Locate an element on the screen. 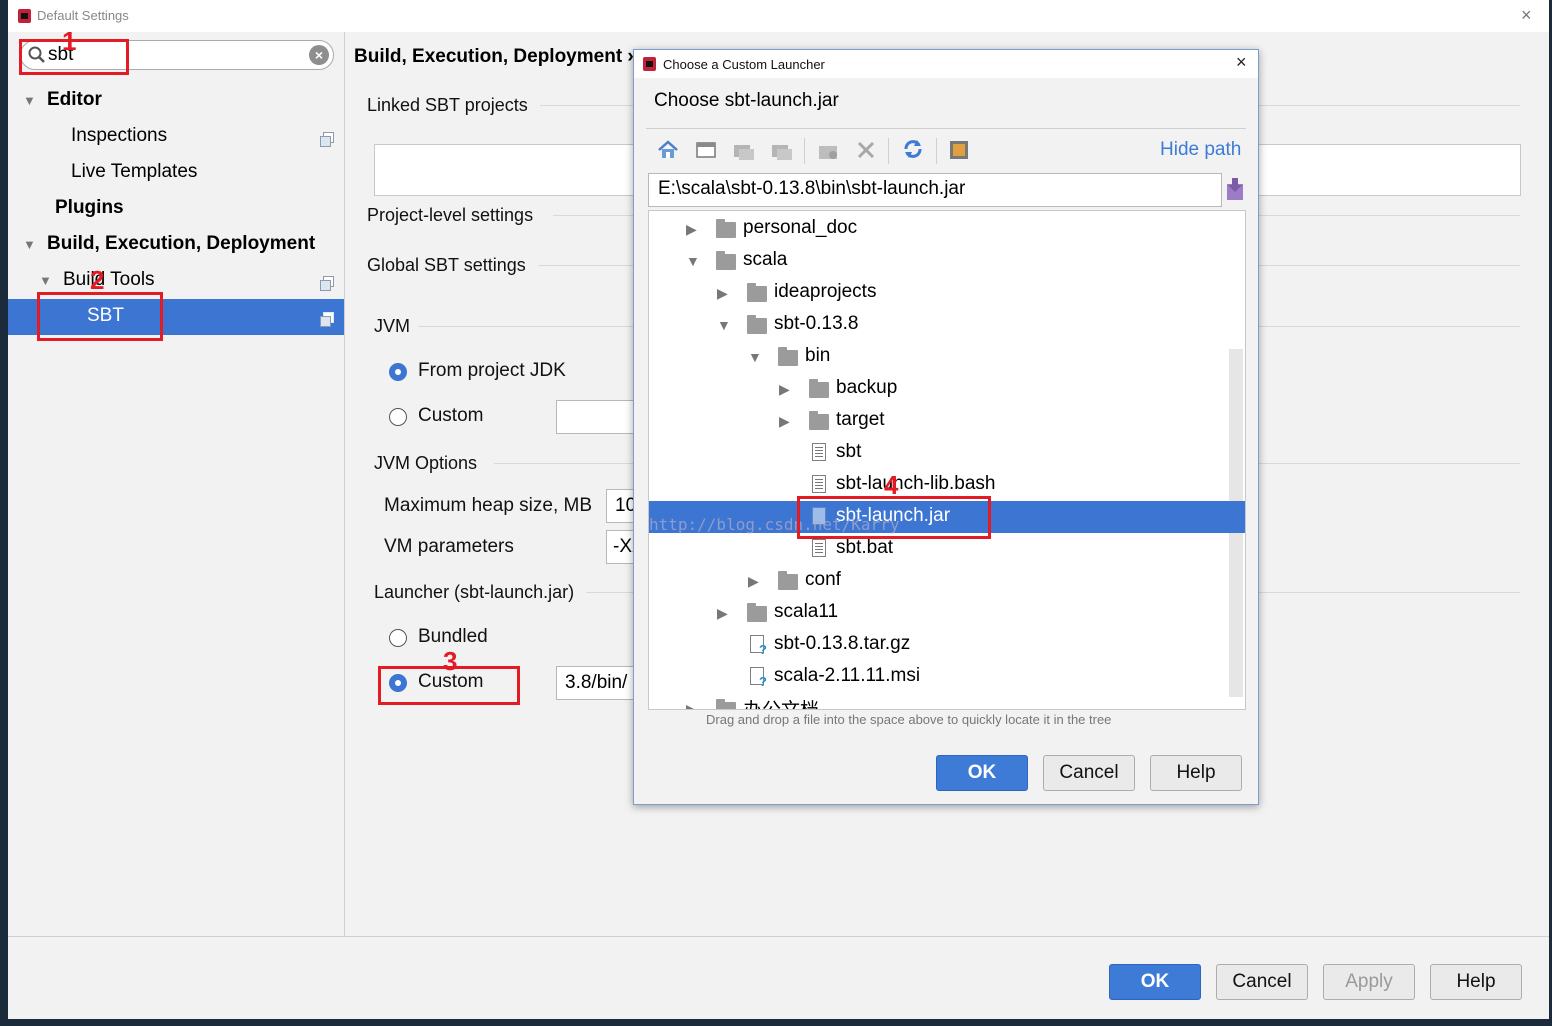 The image size is (1552, 1026). home-icon is located at coordinates (668, 150).